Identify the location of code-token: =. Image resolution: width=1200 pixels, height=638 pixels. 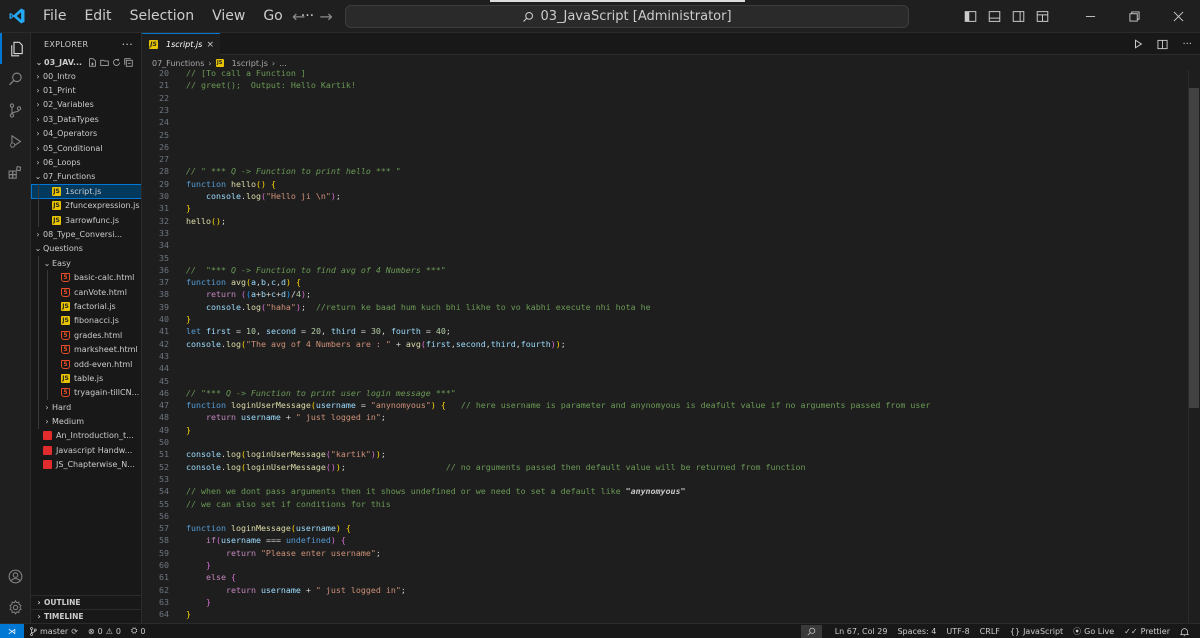
(428, 331).